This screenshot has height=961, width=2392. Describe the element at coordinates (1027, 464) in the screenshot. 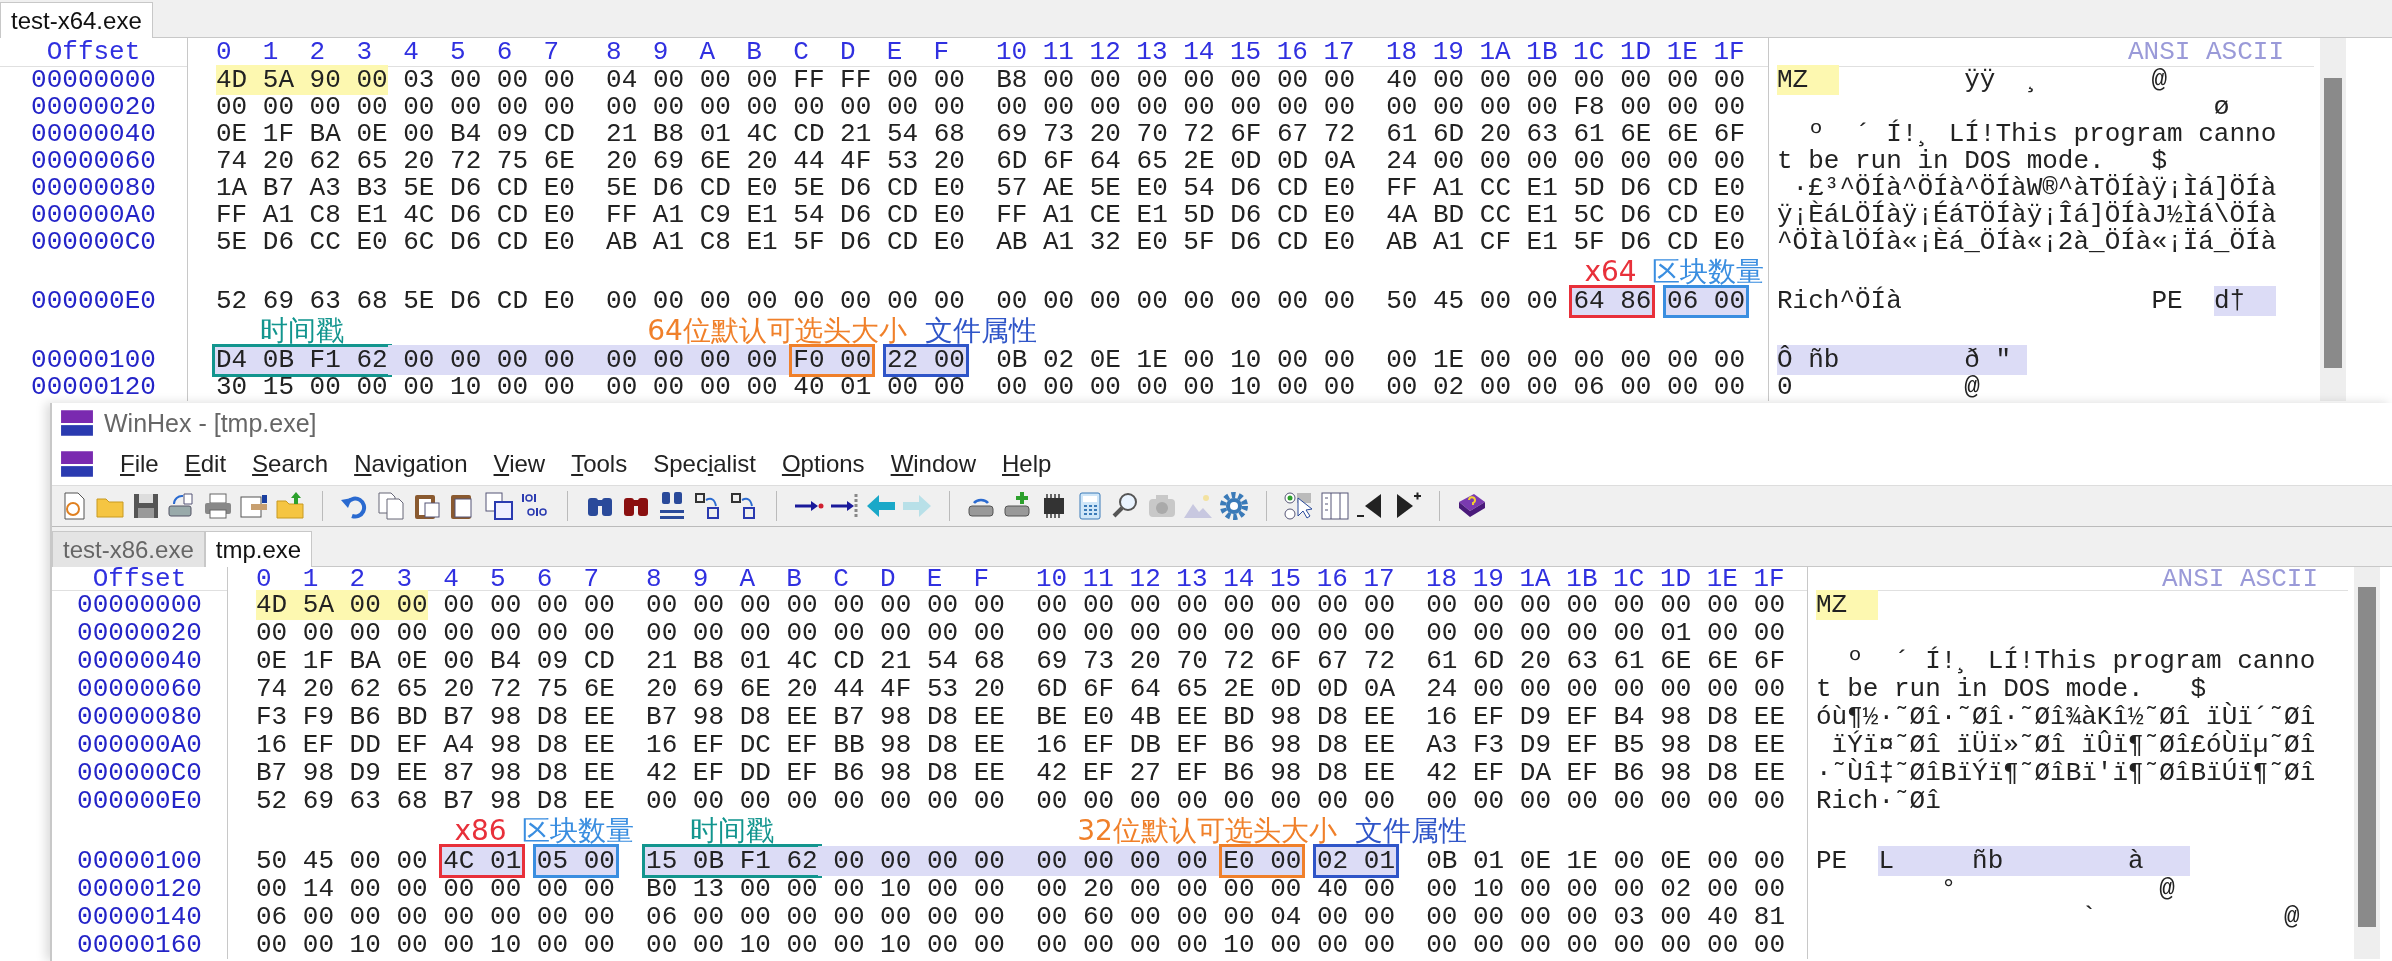

I see `menu-item: Help` at that location.